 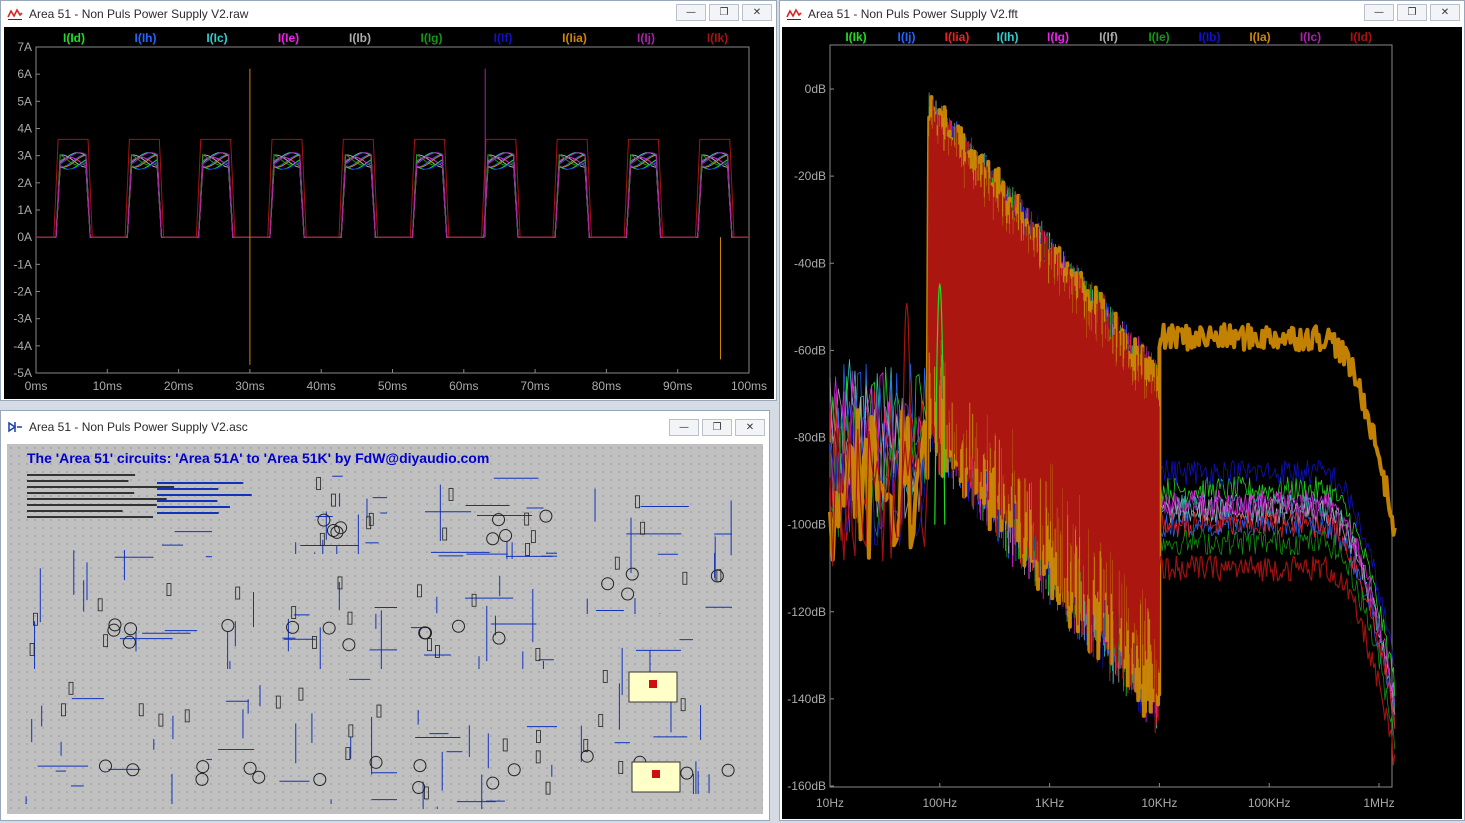 I want to click on y-tick-label: -60dB, so click(x=810, y=350).